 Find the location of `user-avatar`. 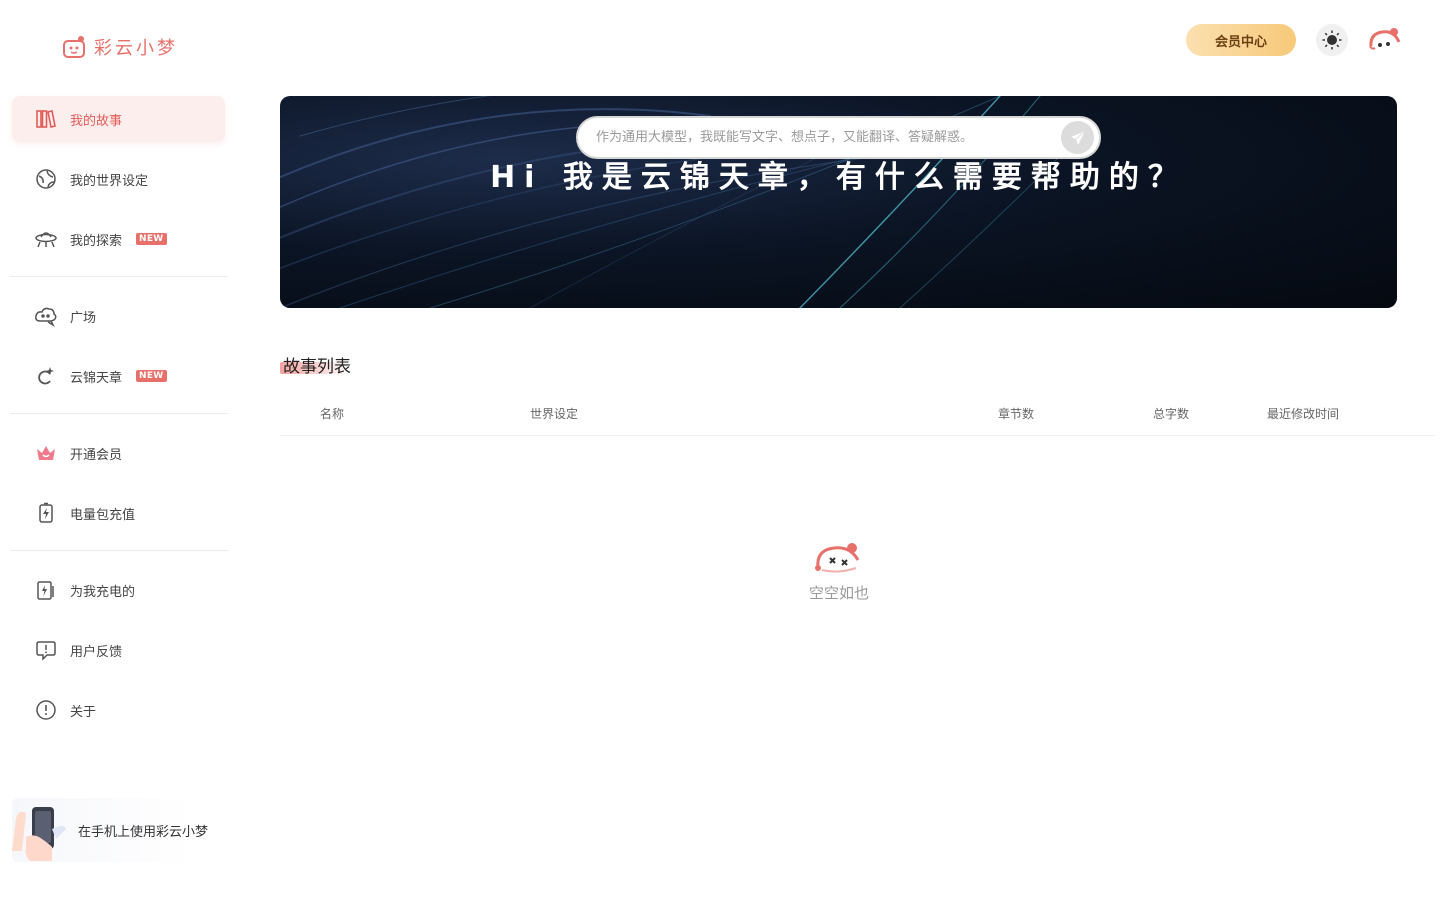

user-avatar is located at coordinates (1385, 41).